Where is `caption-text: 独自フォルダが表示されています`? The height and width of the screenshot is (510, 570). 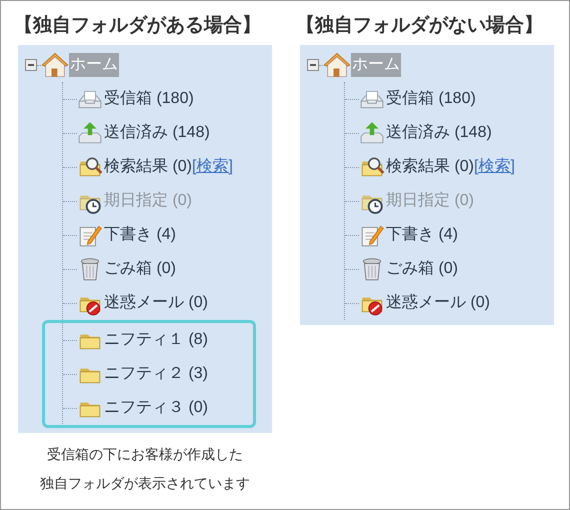
caption-text: 独自フォルダが表示されています is located at coordinates (145, 483).